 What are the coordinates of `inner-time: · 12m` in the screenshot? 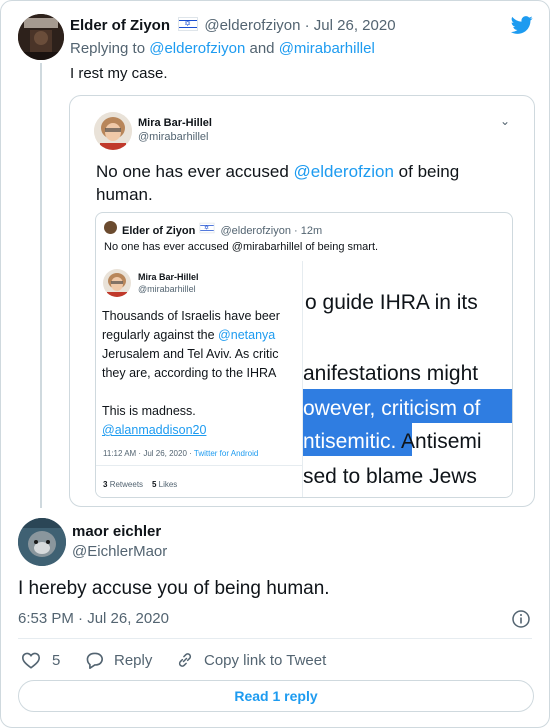 It's located at (308, 231).